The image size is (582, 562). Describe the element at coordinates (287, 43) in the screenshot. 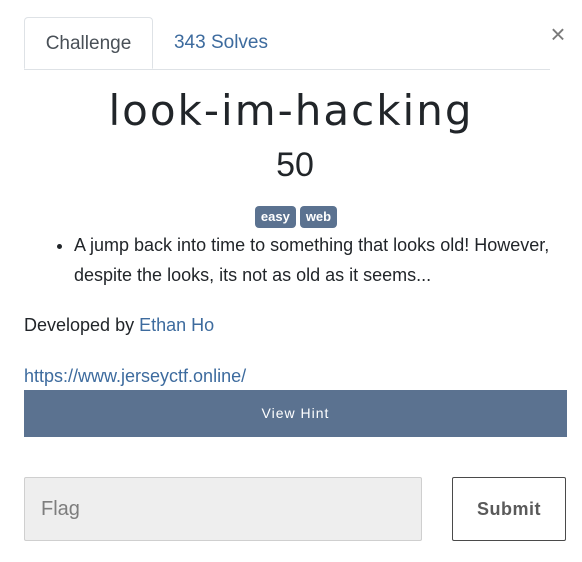

I see `tab-bar: Challenge 343 Solves` at that location.